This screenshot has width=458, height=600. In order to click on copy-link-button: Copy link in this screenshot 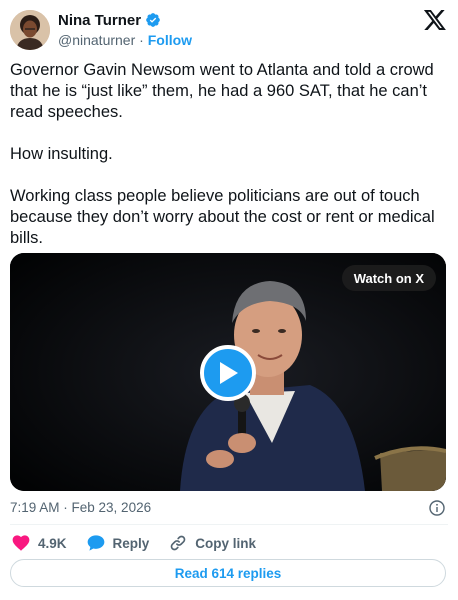, I will do `click(212, 543)`.